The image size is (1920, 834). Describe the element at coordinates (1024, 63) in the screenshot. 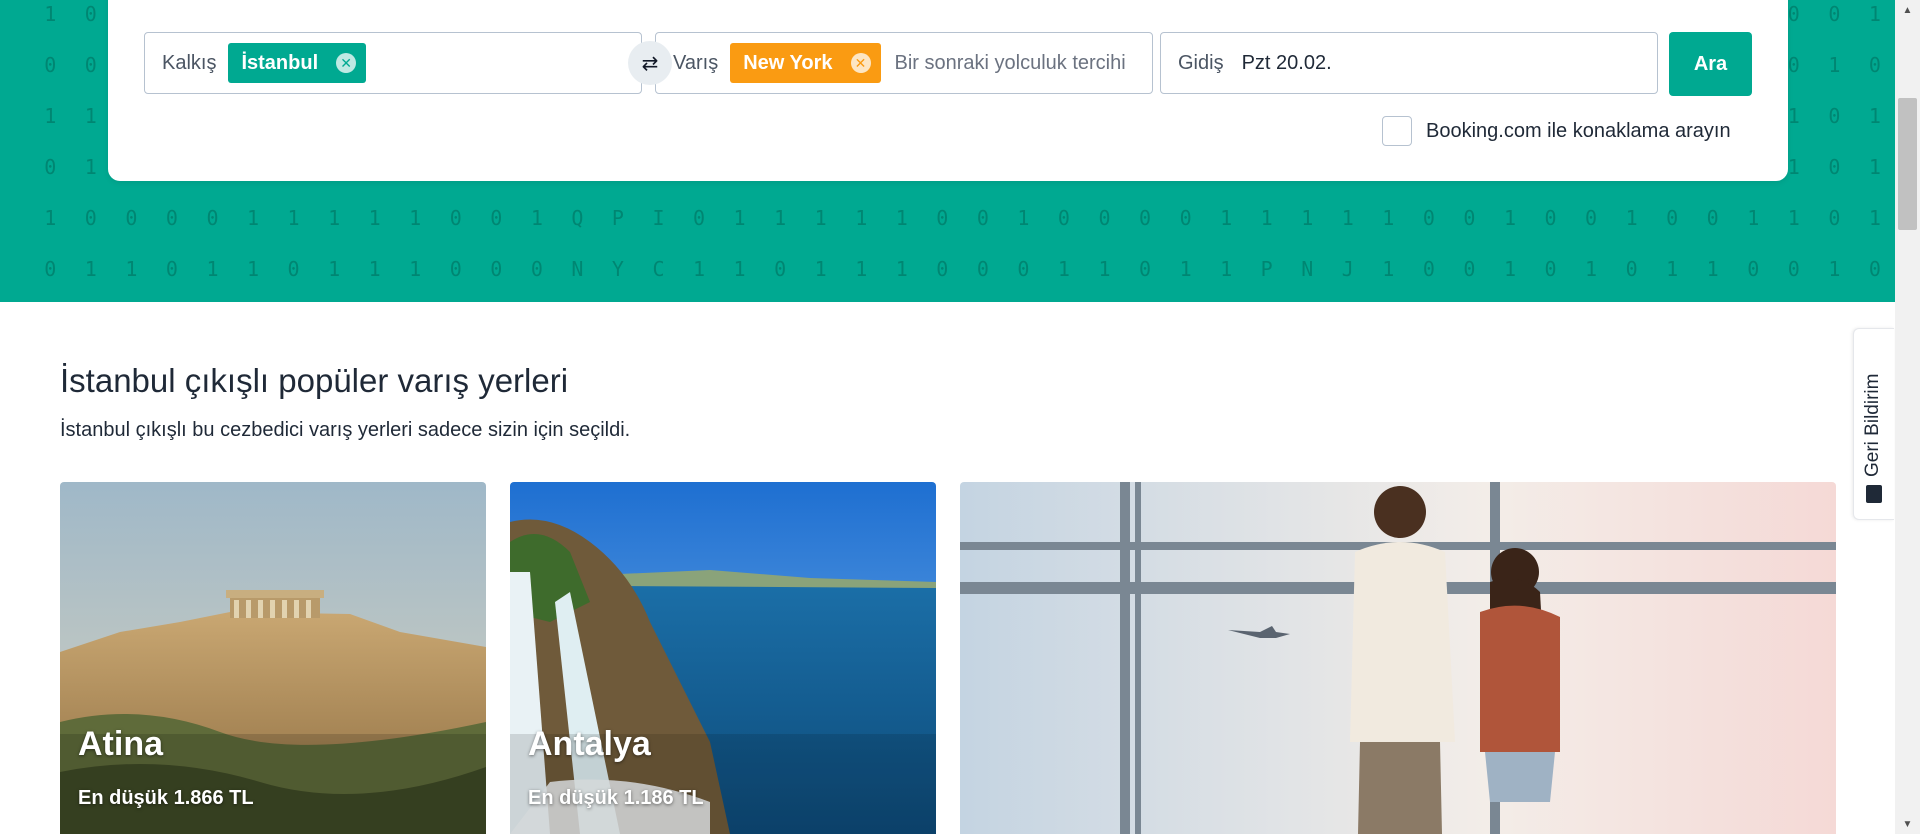

I see `destination-placeholder: Bir sonraki yolculuk tercihi` at that location.